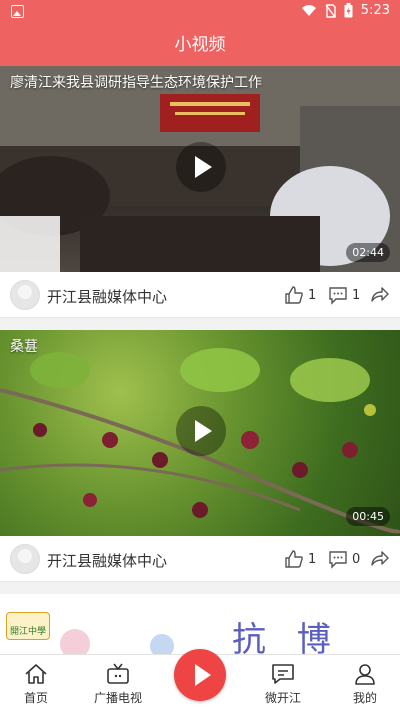  What do you see at coordinates (118, 673) in the screenshot?
I see `tv-icon` at bounding box center [118, 673].